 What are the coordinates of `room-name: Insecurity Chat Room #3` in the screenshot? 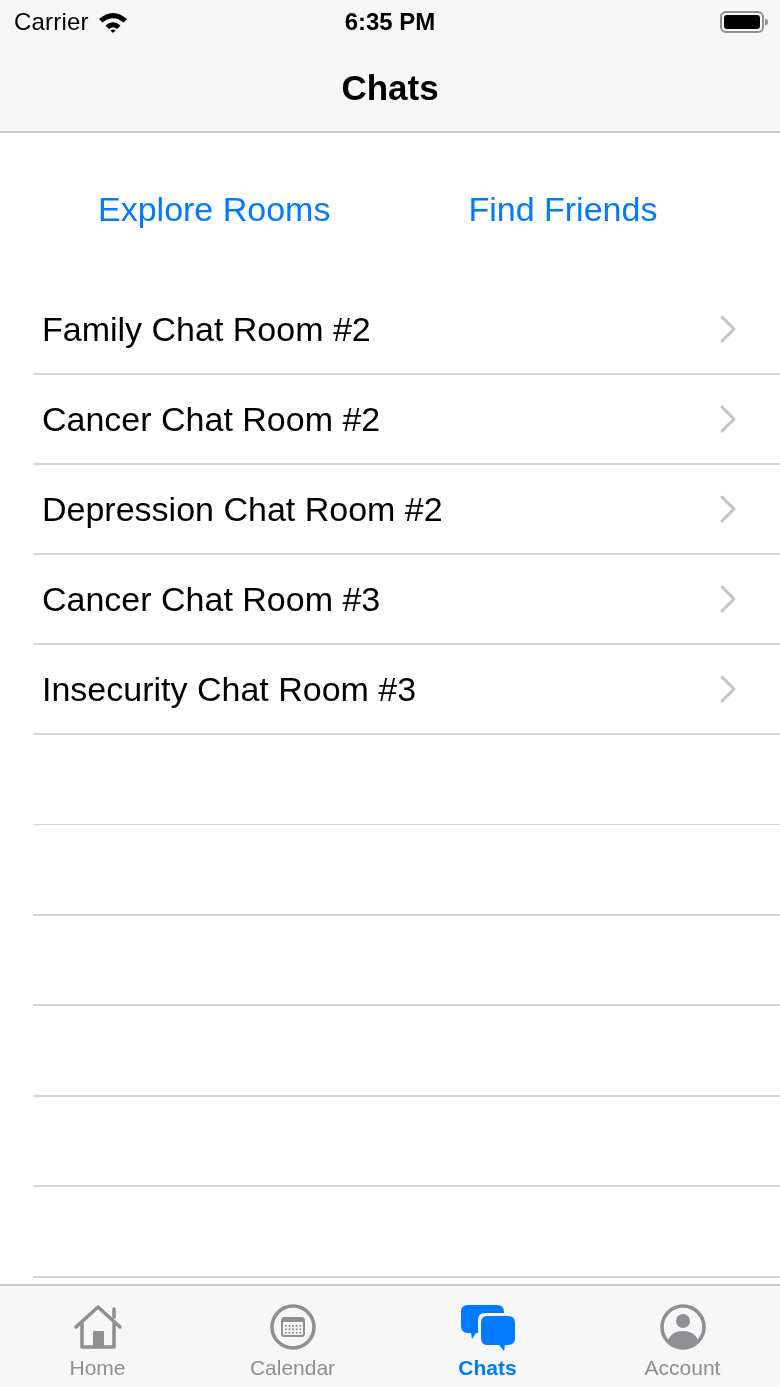 It's located at (229, 689).